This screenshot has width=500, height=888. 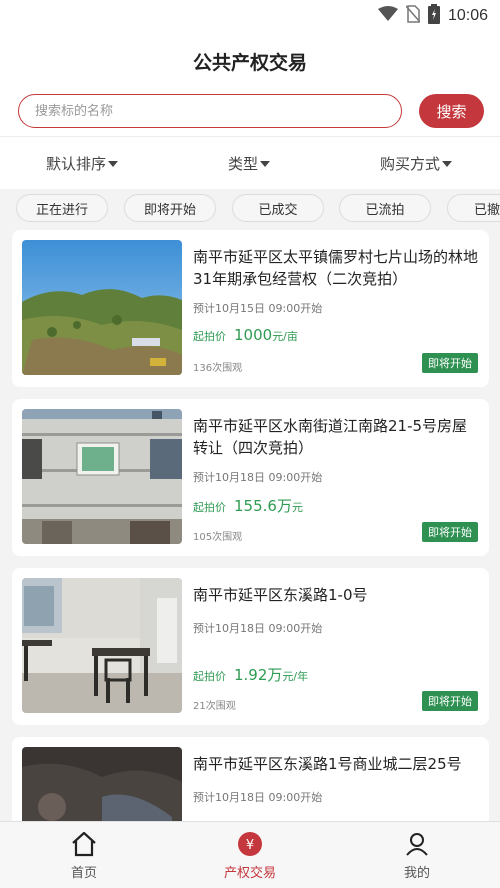 What do you see at coordinates (285, 336) in the screenshot?
I see `price-unit: 元/亩` at bounding box center [285, 336].